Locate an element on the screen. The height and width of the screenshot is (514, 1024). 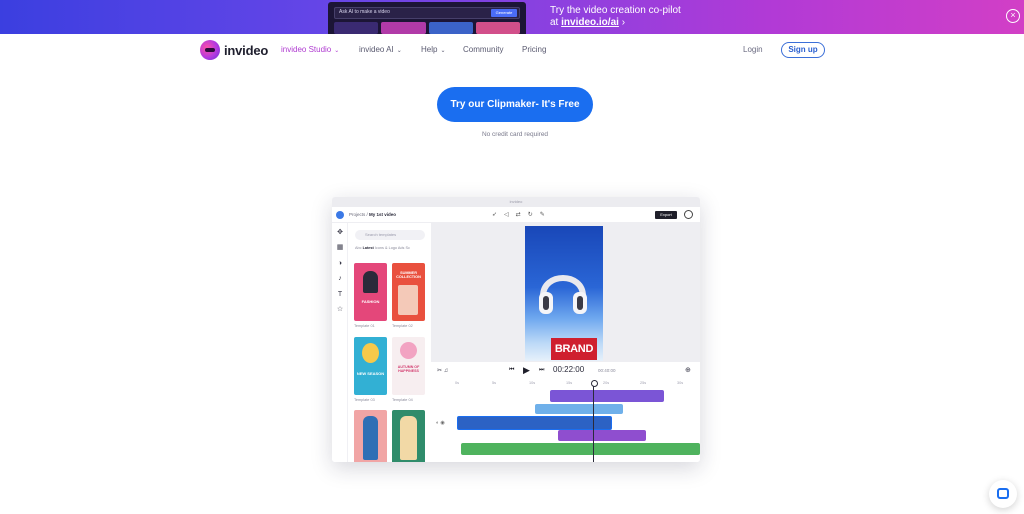
promo-link: invideo.io/ai is located at coordinates (590, 22).